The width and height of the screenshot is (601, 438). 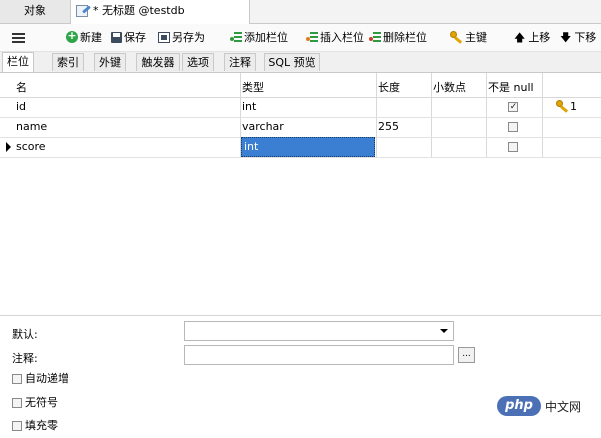 I want to click on zerofill-checkbox: 填充零, so click(x=35, y=426).